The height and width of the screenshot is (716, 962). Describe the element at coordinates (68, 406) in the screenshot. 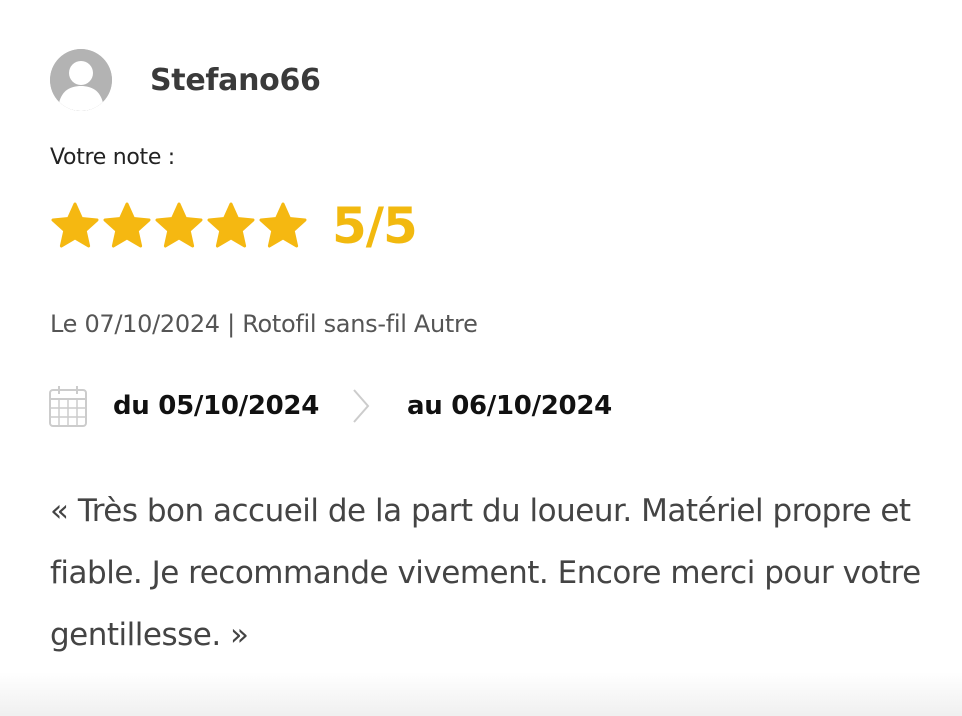

I see `calendar-icon` at that location.